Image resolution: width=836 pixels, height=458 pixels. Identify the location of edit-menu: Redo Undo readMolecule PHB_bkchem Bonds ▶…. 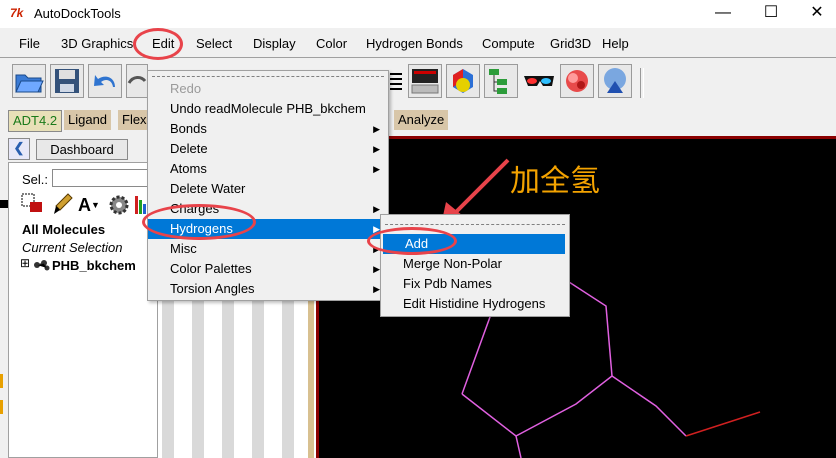
(268, 185).